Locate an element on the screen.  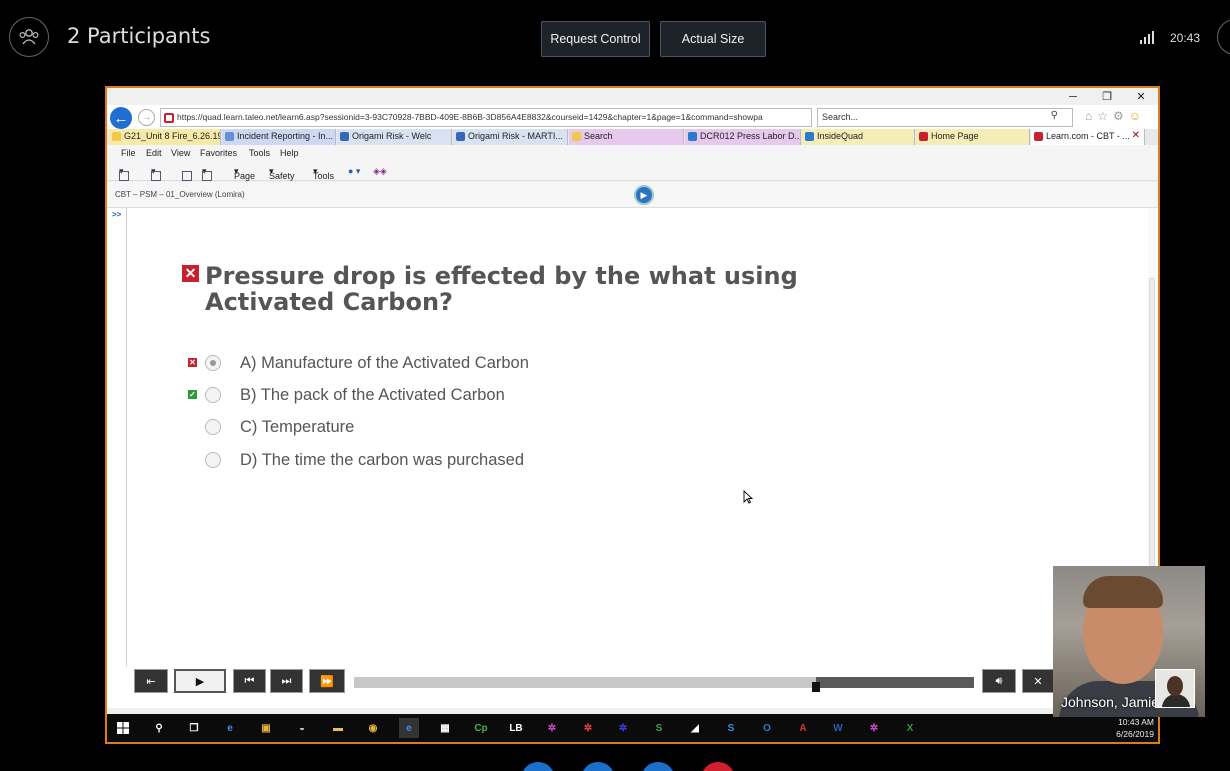
course-header: CBT – PSM – 01_Overview (Lomira) ▶ is located at coordinates (632, 195).